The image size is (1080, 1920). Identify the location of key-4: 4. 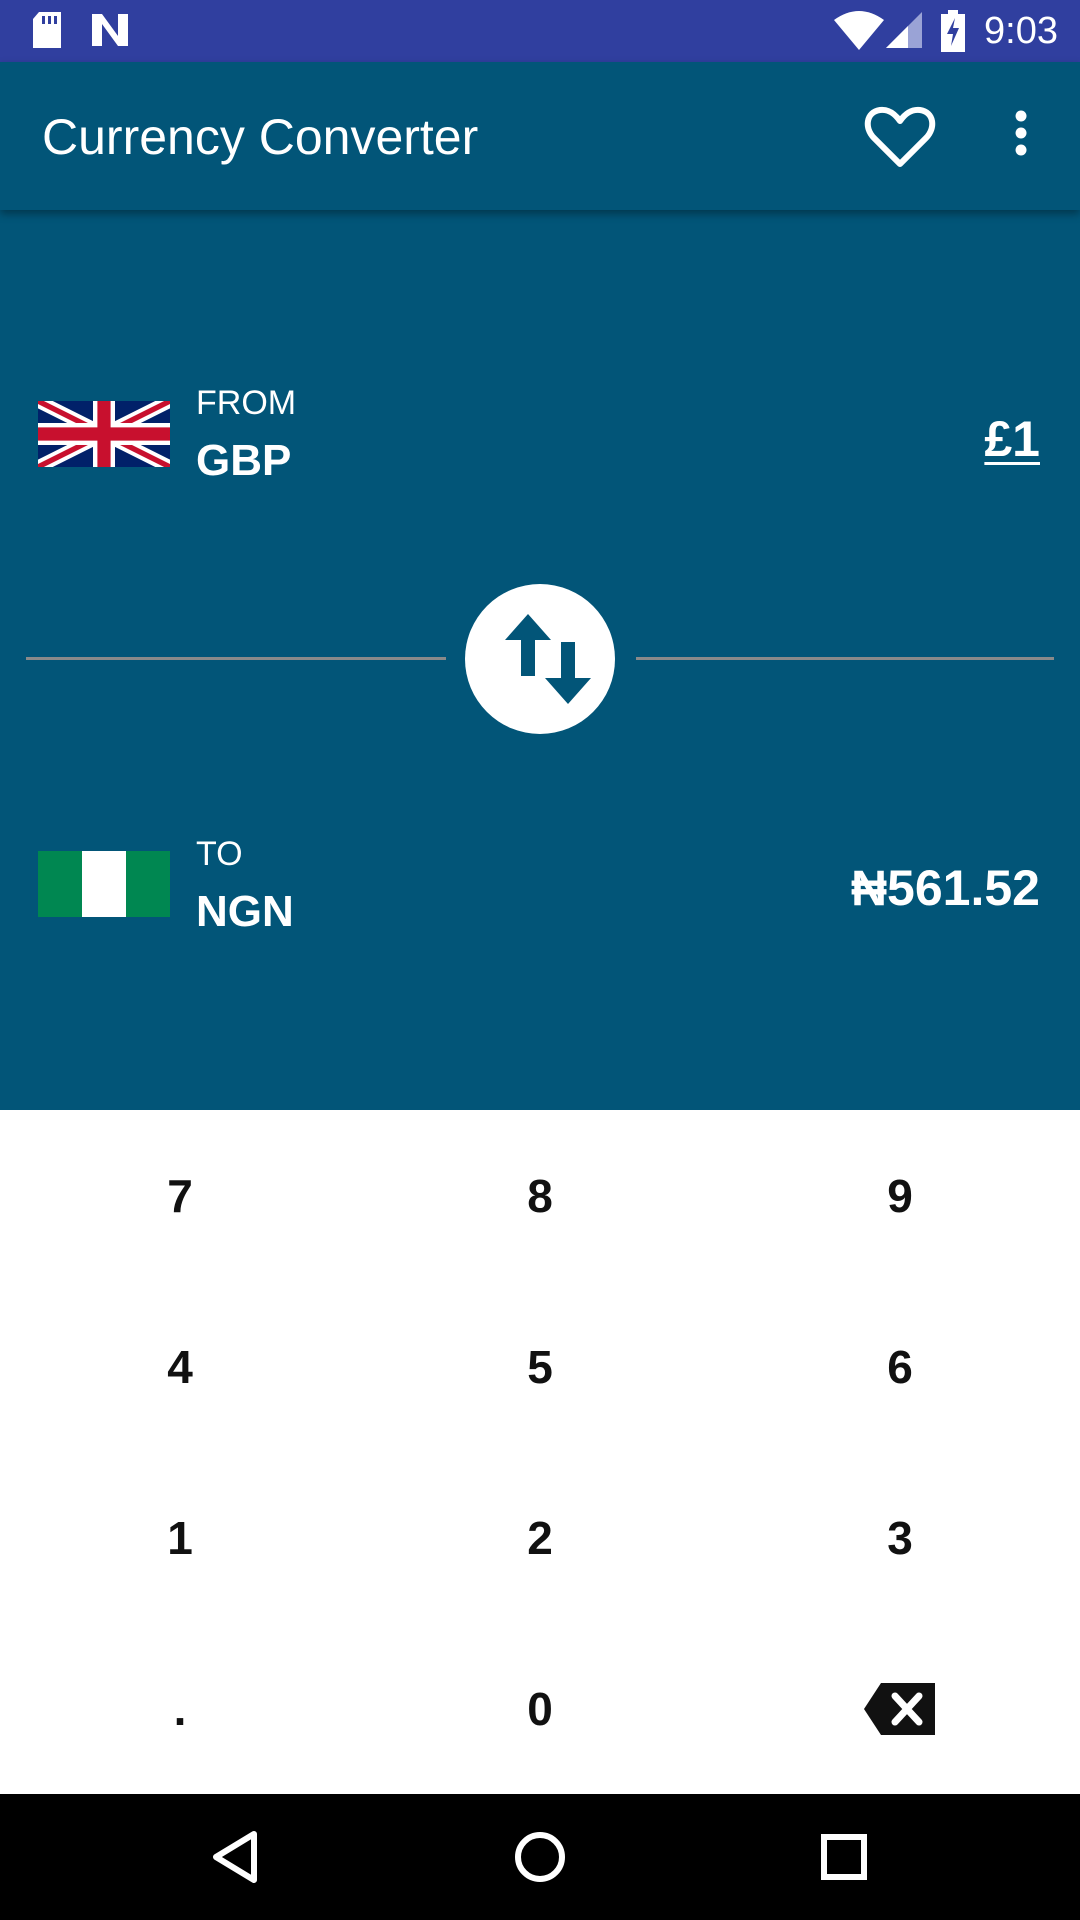
(180, 1366).